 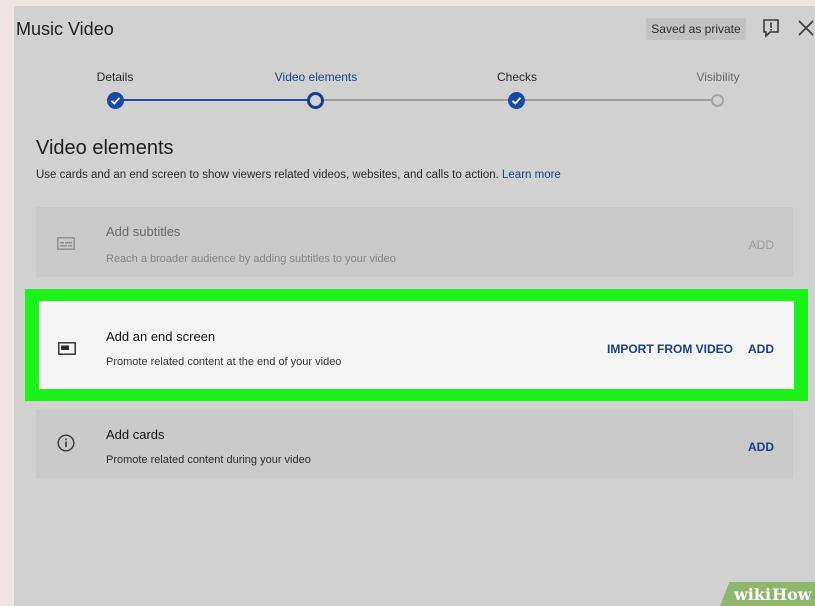 What do you see at coordinates (143, 231) in the screenshot?
I see `add-subtitles-title: Add subtitles` at bounding box center [143, 231].